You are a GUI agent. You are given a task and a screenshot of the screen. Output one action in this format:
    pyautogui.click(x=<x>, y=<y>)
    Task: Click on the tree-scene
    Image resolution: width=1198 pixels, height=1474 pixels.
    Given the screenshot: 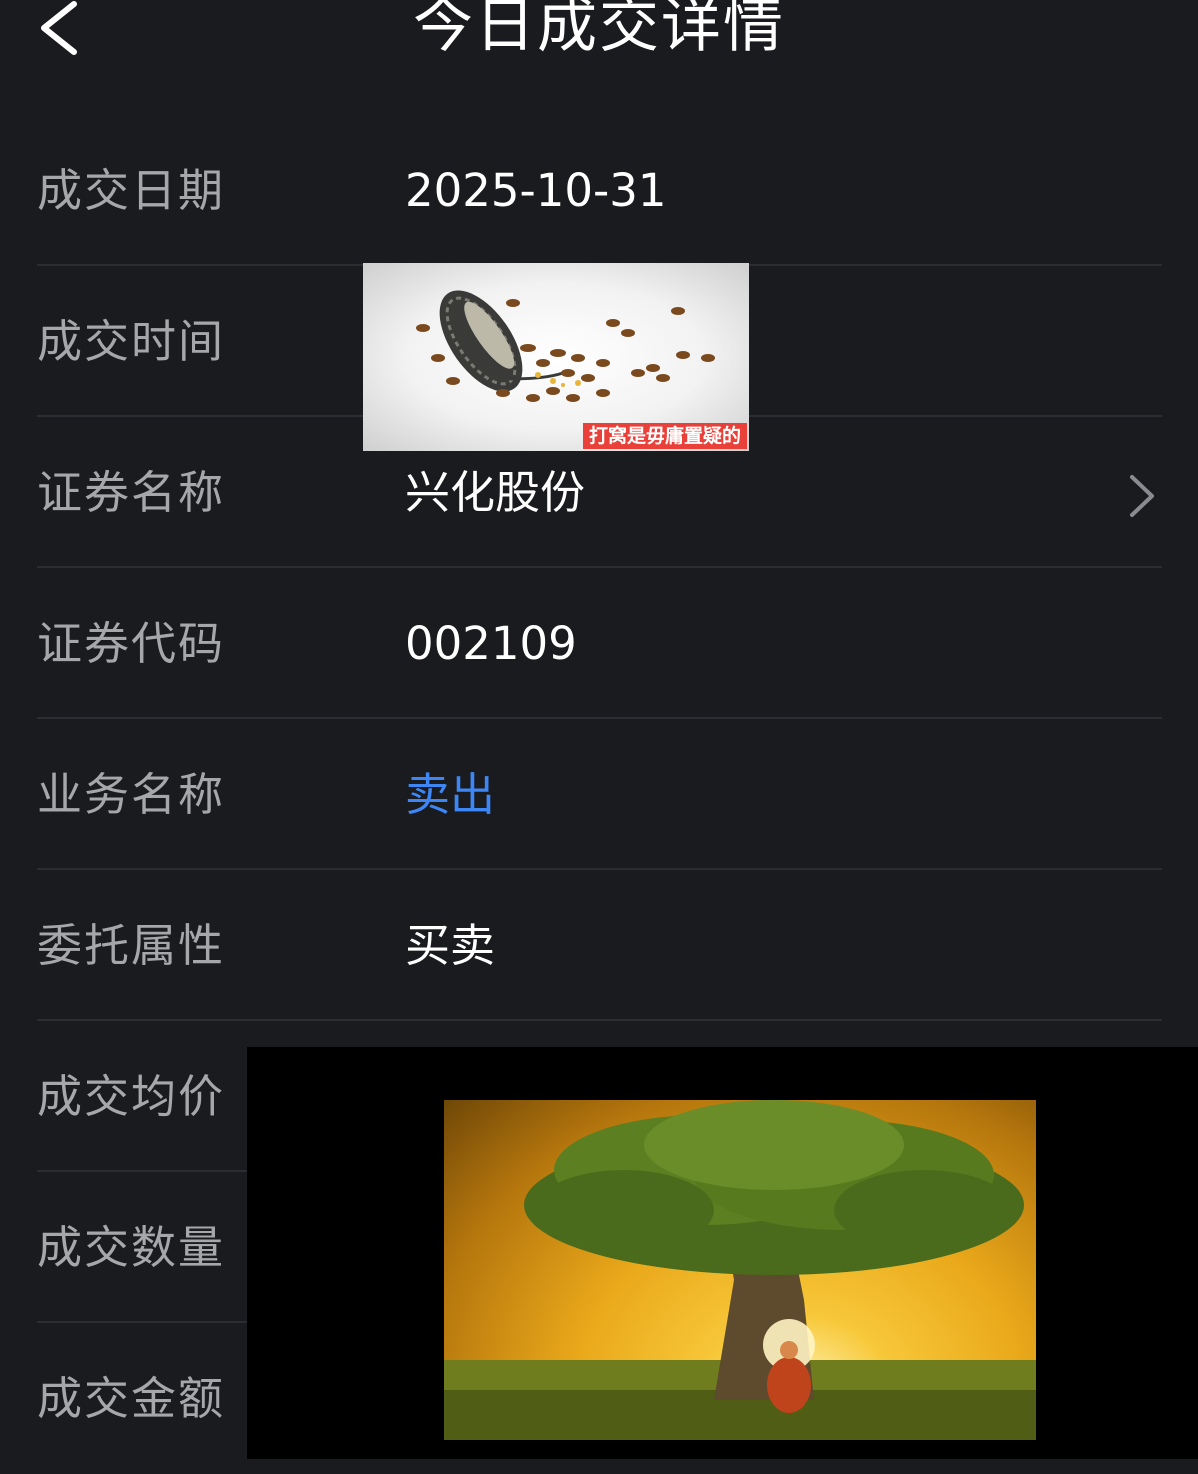 What is the action you would take?
    pyautogui.click(x=740, y=1270)
    